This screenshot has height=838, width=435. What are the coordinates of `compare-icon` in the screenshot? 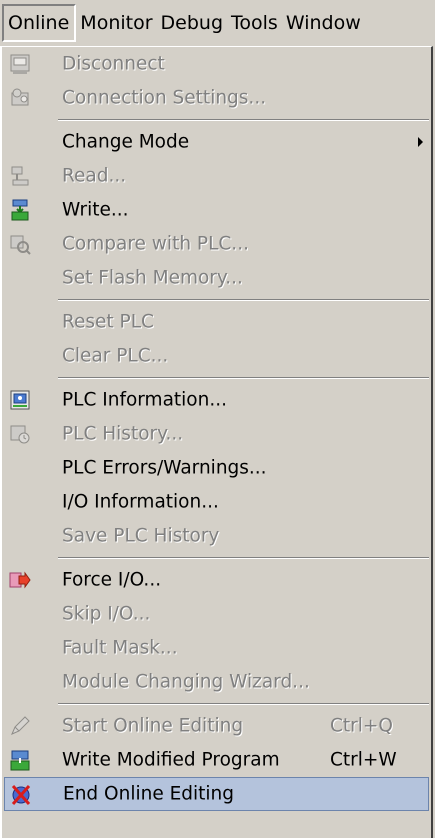 It's located at (20, 245).